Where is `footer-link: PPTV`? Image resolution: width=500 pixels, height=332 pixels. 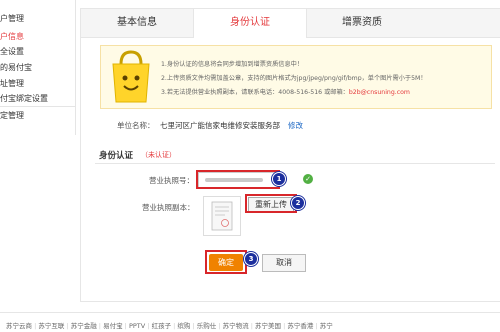 footer-link: PPTV is located at coordinates (137, 326).